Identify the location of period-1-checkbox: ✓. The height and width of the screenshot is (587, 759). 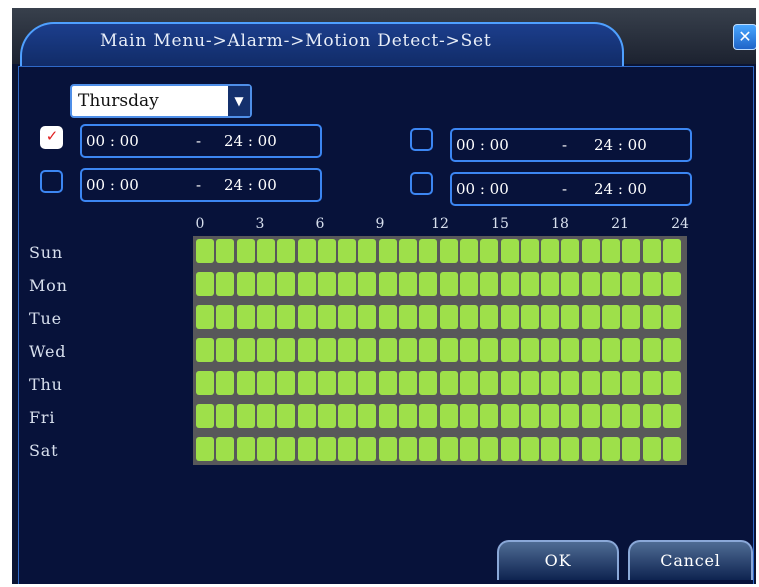
(51, 137).